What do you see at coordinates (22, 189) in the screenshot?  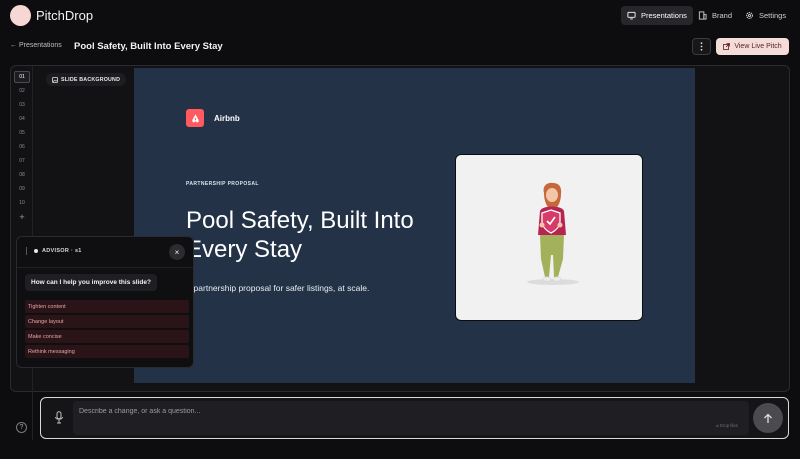 I see `slide-thumb-09: 09` at bounding box center [22, 189].